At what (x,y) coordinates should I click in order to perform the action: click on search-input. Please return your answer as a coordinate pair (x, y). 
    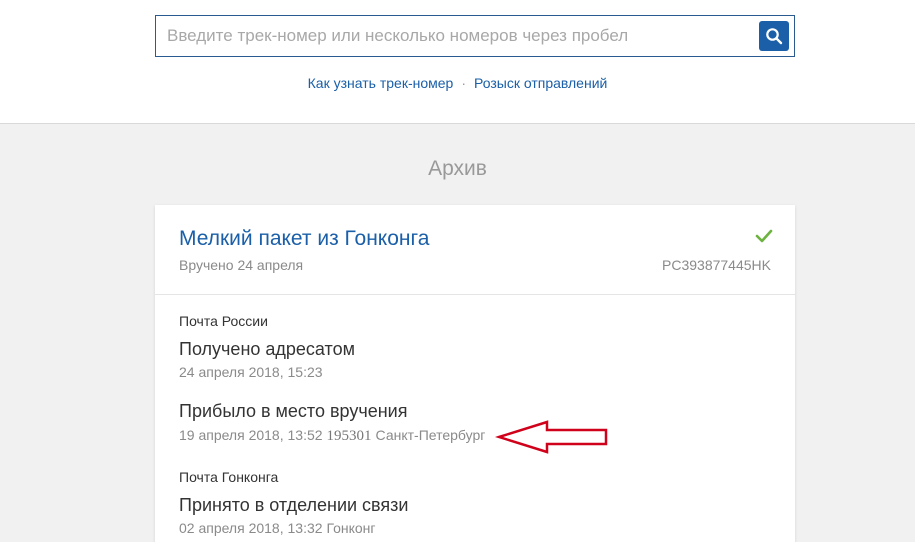
    Looking at the image, I should click on (453, 36).